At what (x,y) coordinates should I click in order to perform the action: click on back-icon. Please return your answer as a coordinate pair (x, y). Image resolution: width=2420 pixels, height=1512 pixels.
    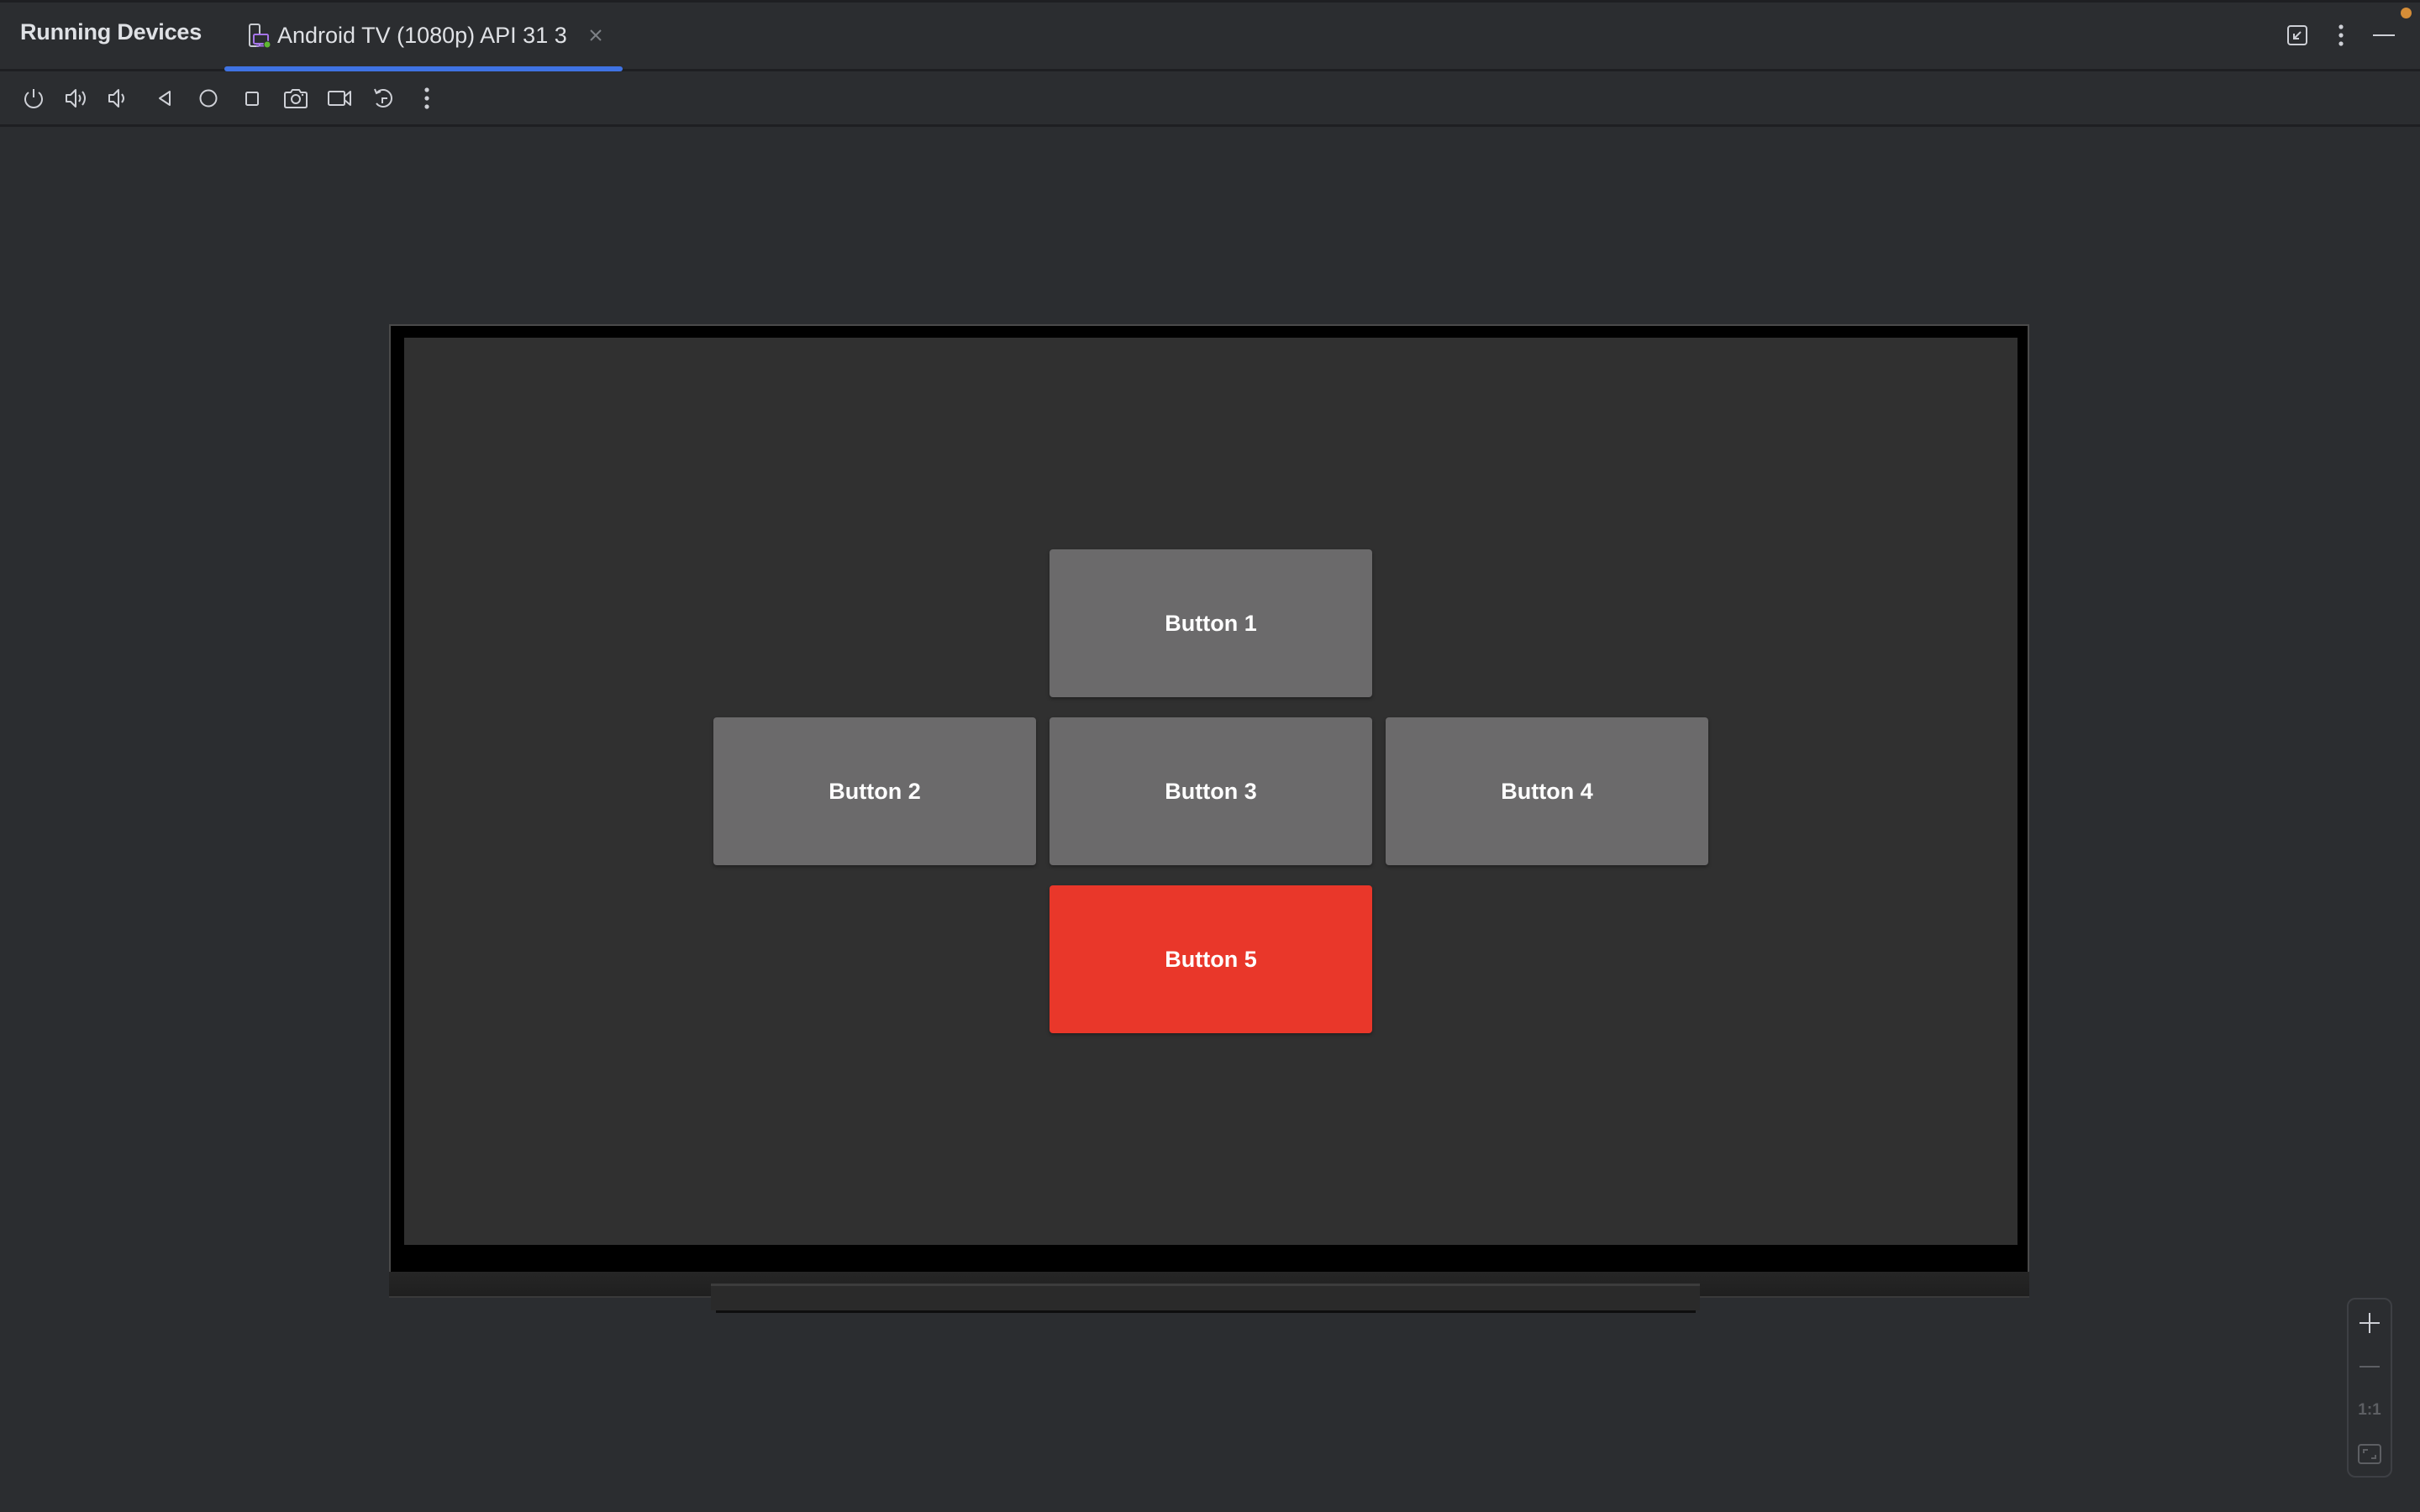
    Looking at the image, I should click on (165, 98).